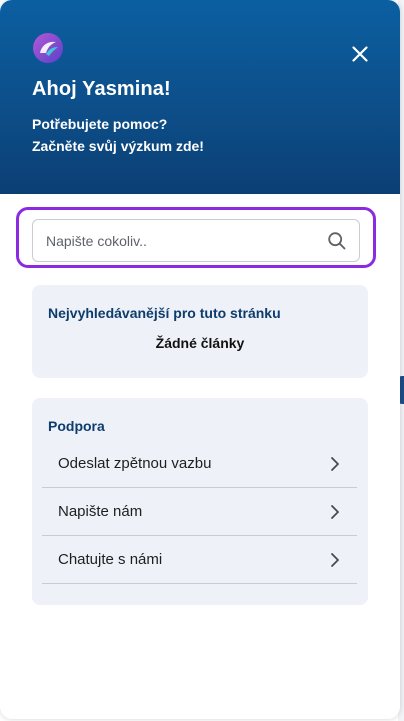 The image size is (404, 721). Describe the element at coordinates (135, 463) in the screenshot. I see `support-item-label: Odeslat zpětnou vazbu` at that location.